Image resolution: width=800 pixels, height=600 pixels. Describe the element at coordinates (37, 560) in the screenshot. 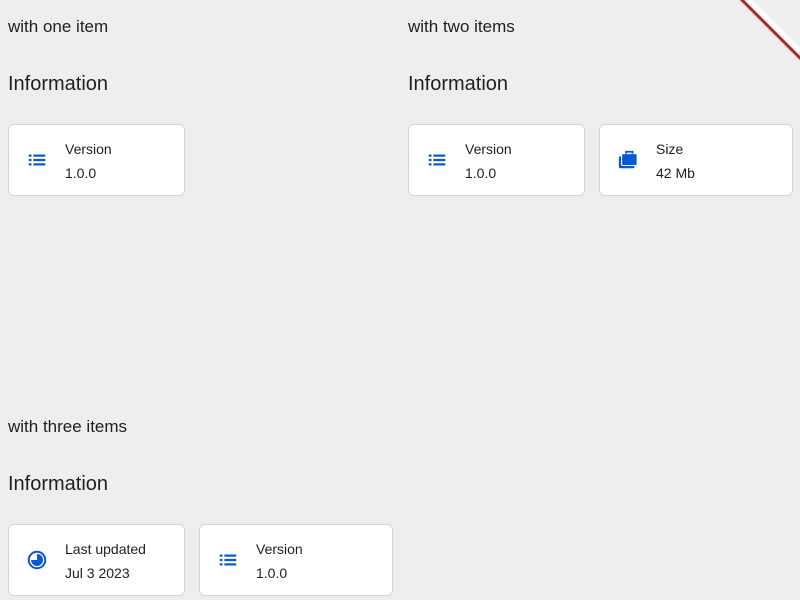

I see `history-icon` at that location.